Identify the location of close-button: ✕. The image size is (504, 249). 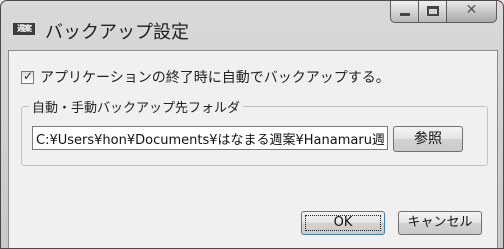
(472, 12).